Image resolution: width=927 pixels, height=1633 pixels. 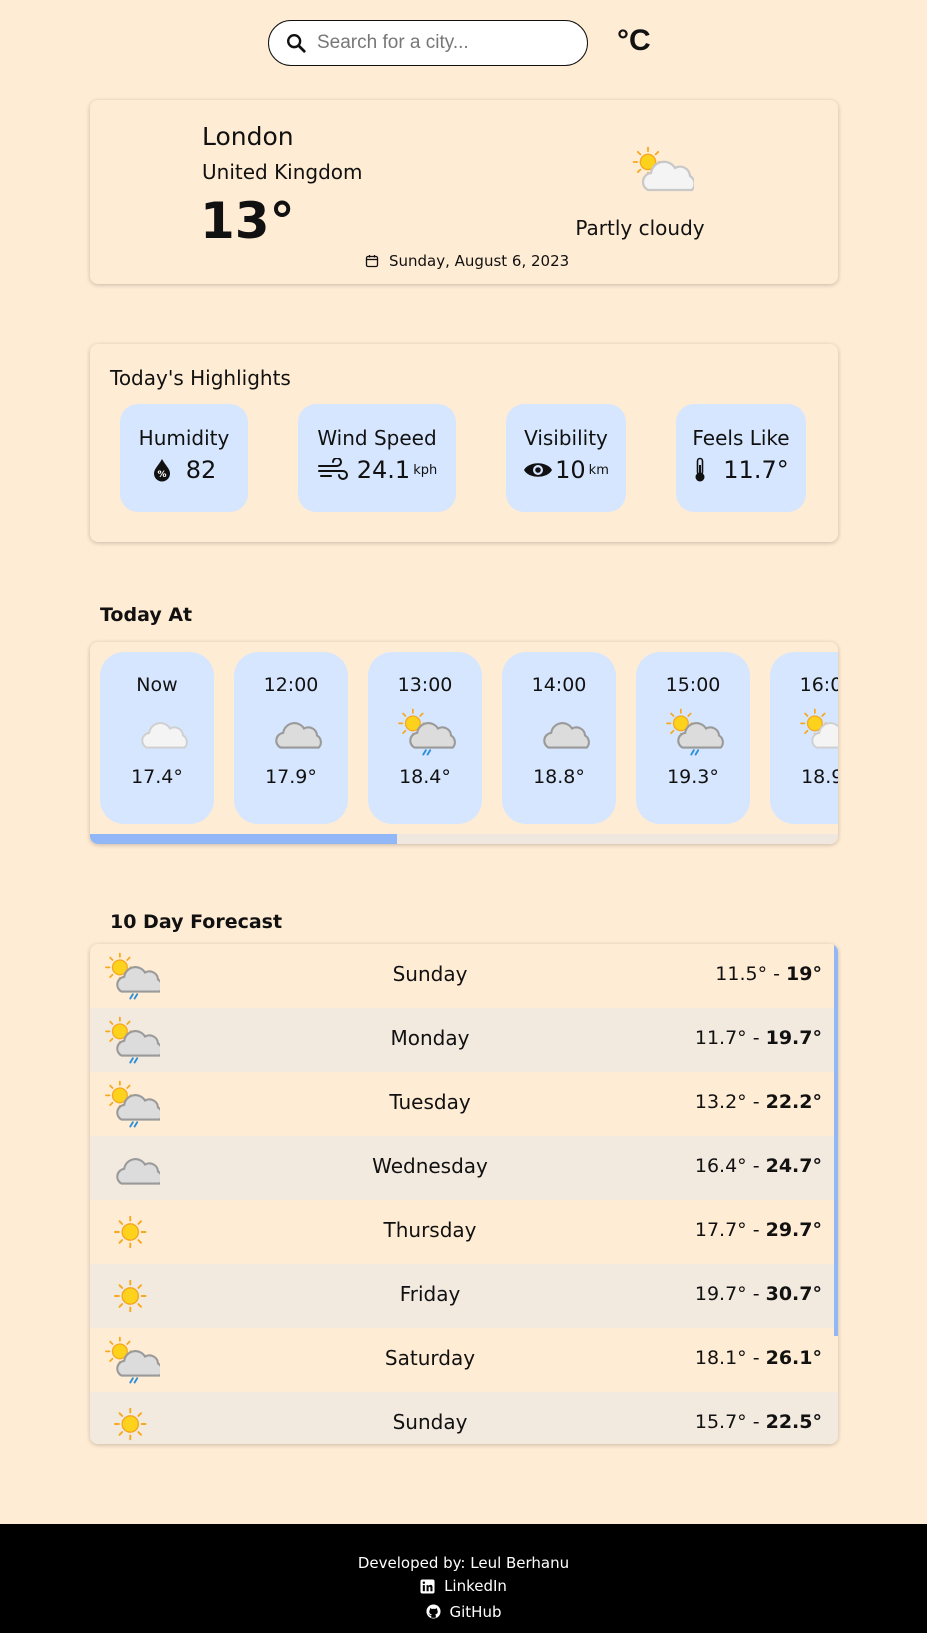 I want to click on current-date: Sunday, August 6, 2023, so click(x=467, y=261).